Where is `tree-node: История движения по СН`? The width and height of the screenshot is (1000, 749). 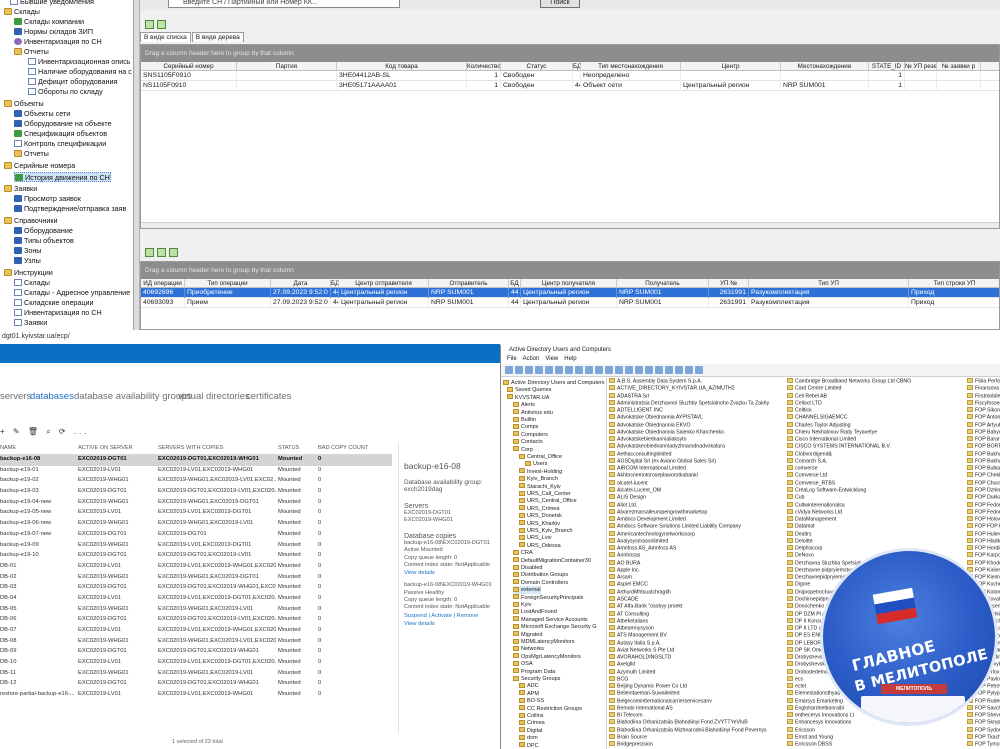
tree-node: История движения по СН is located at coordinates (62, 177).